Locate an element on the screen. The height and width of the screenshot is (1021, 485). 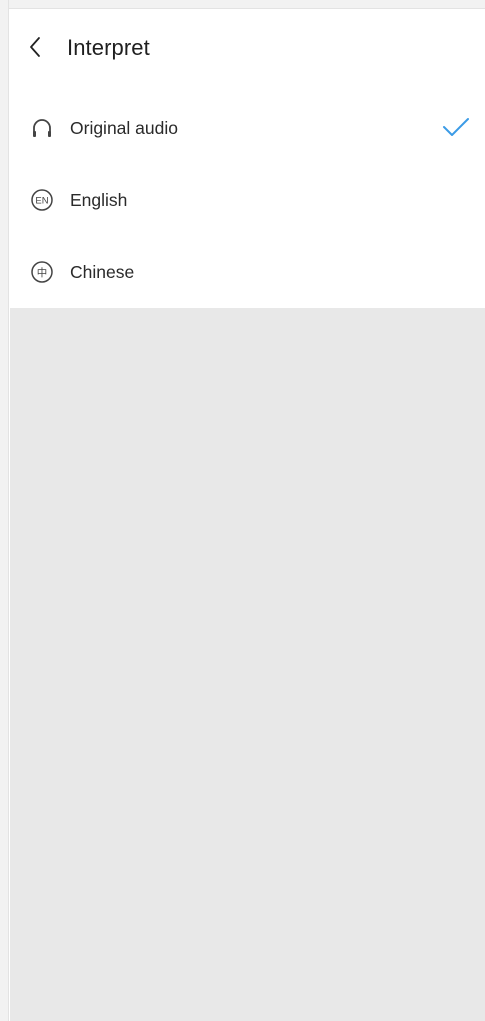
en-badge-icon: EN is located at coordinates (42, 200).